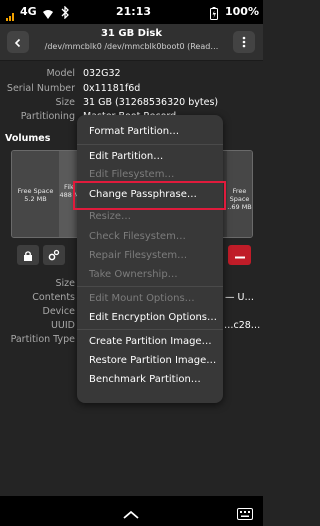 Image resolution: width=320 pixels, height=526 pixels. I want to click on minus-icon, so click(239, 255).